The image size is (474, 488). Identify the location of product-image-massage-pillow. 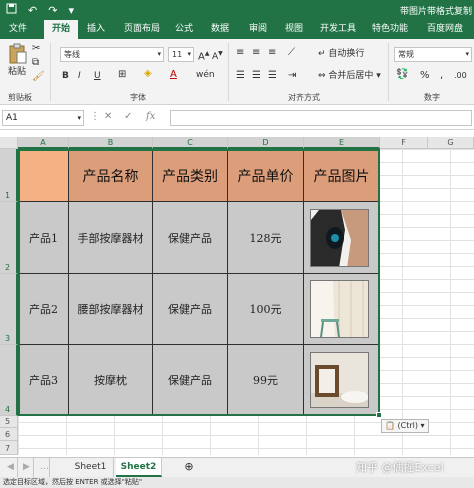
(339, 380).